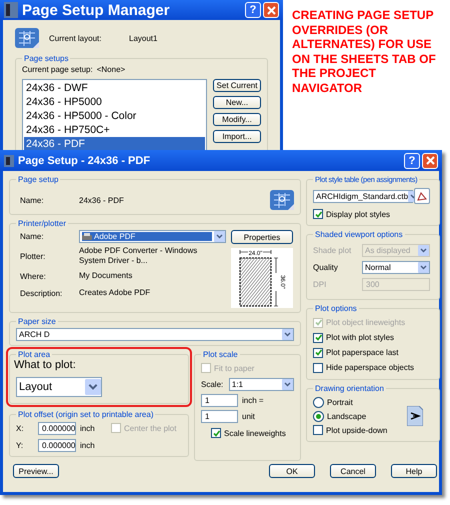  What do you see at coordinates (253, 400) in the screenshot?
I see `unit-label: inch =` at bounding box center [253, 400].